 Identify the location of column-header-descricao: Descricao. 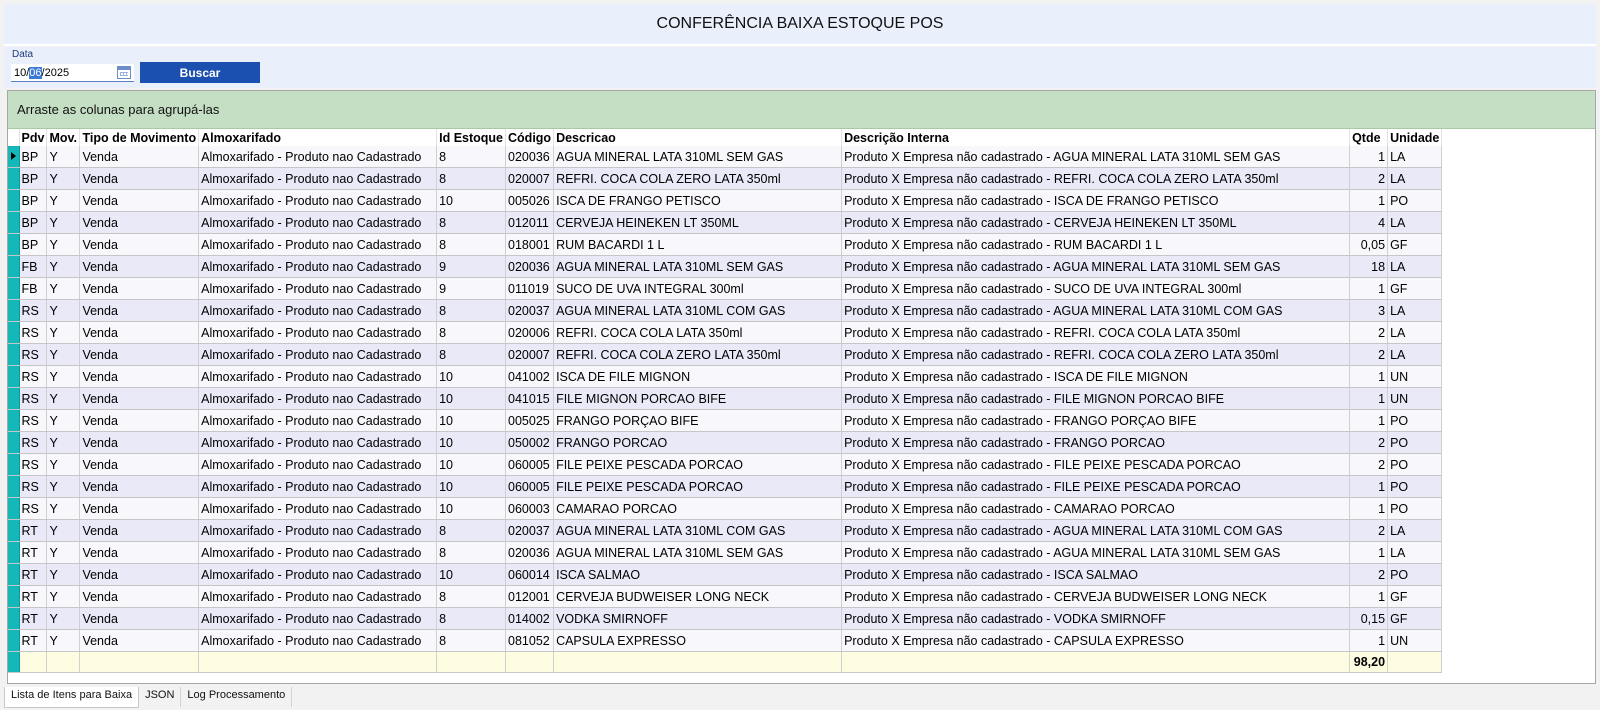
(698, 137).